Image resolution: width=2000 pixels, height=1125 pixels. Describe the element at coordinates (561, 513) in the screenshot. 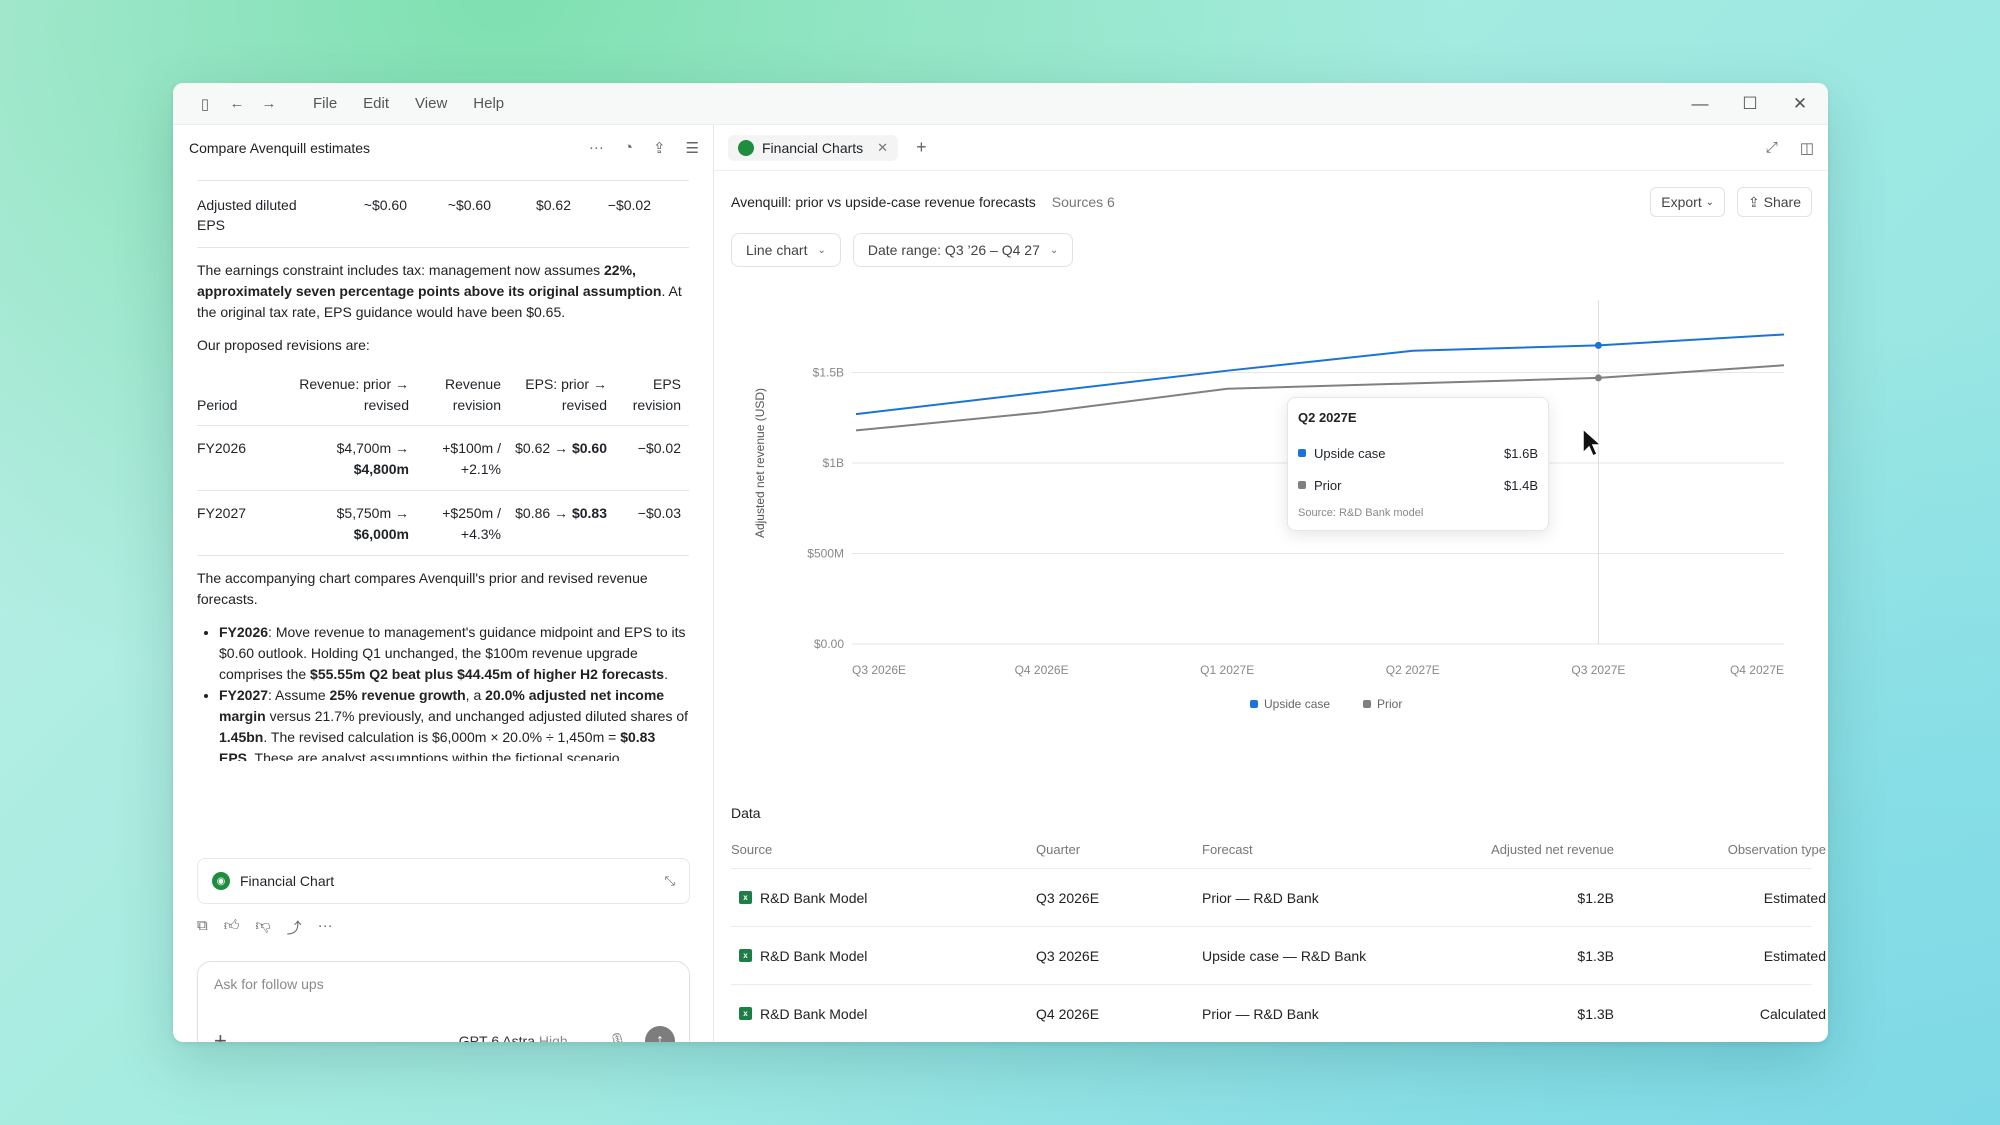

I see `table-cell: $0.86 → $0.83` at that location.